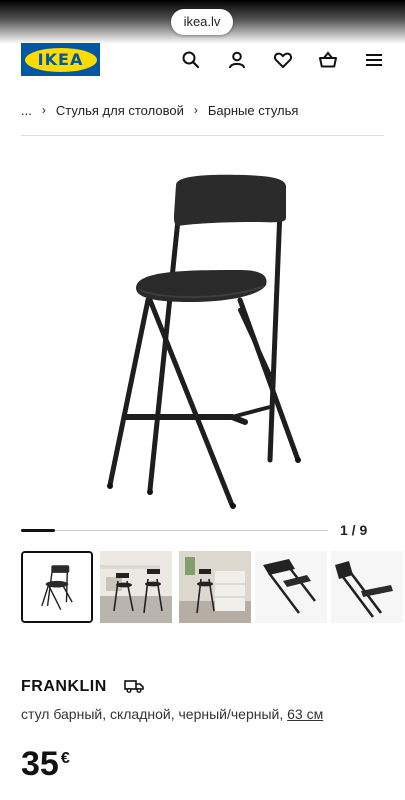 This screenshot has width=405, height=800. Describe the element at coordinates (40, 764) in the screenshot. I see `price-value: 35` at that location.